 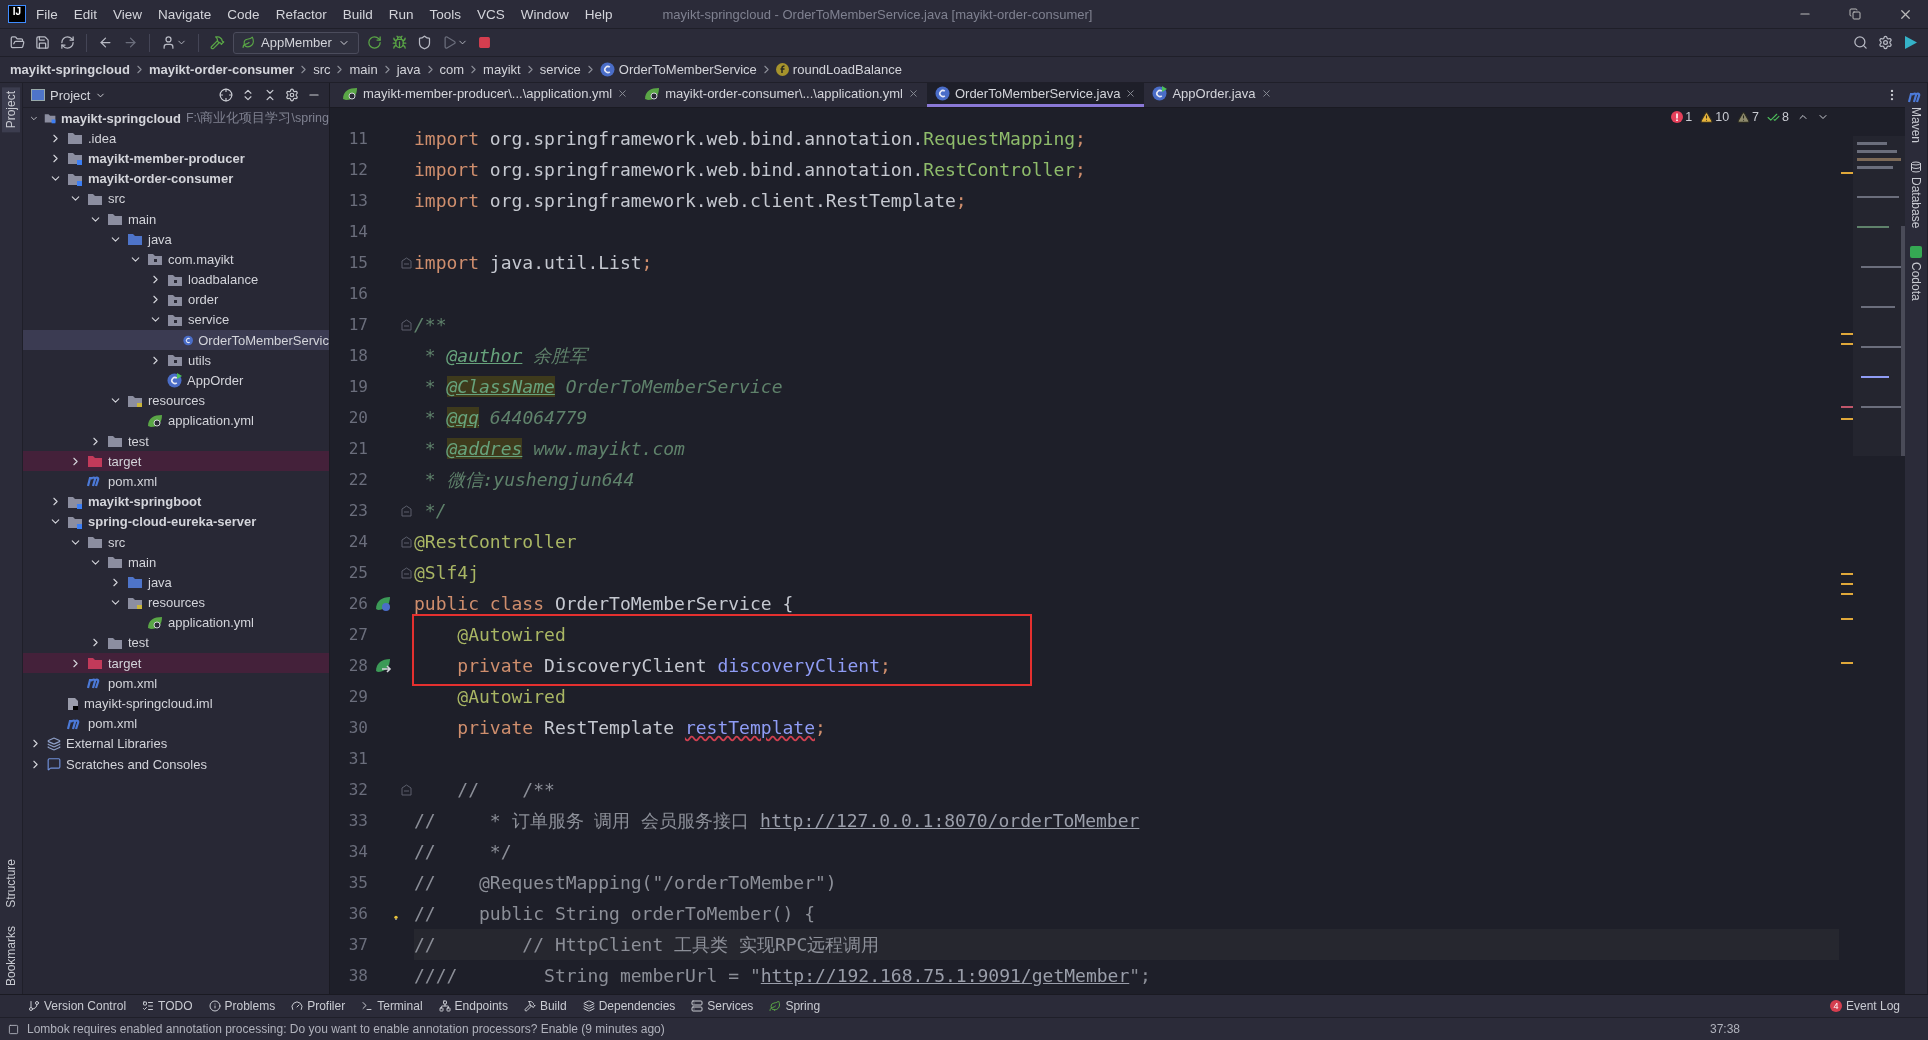 What do you see at coordinates (1748, 117) in the screenshot?
I see `inspection-count: 7` at bounding box center [1748, 117].